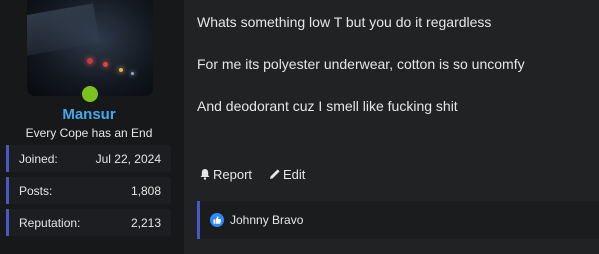  What do you see at coordinates (205, 174) in the screenshot?
I see `bell-icon` at bounding box center [205, 174].